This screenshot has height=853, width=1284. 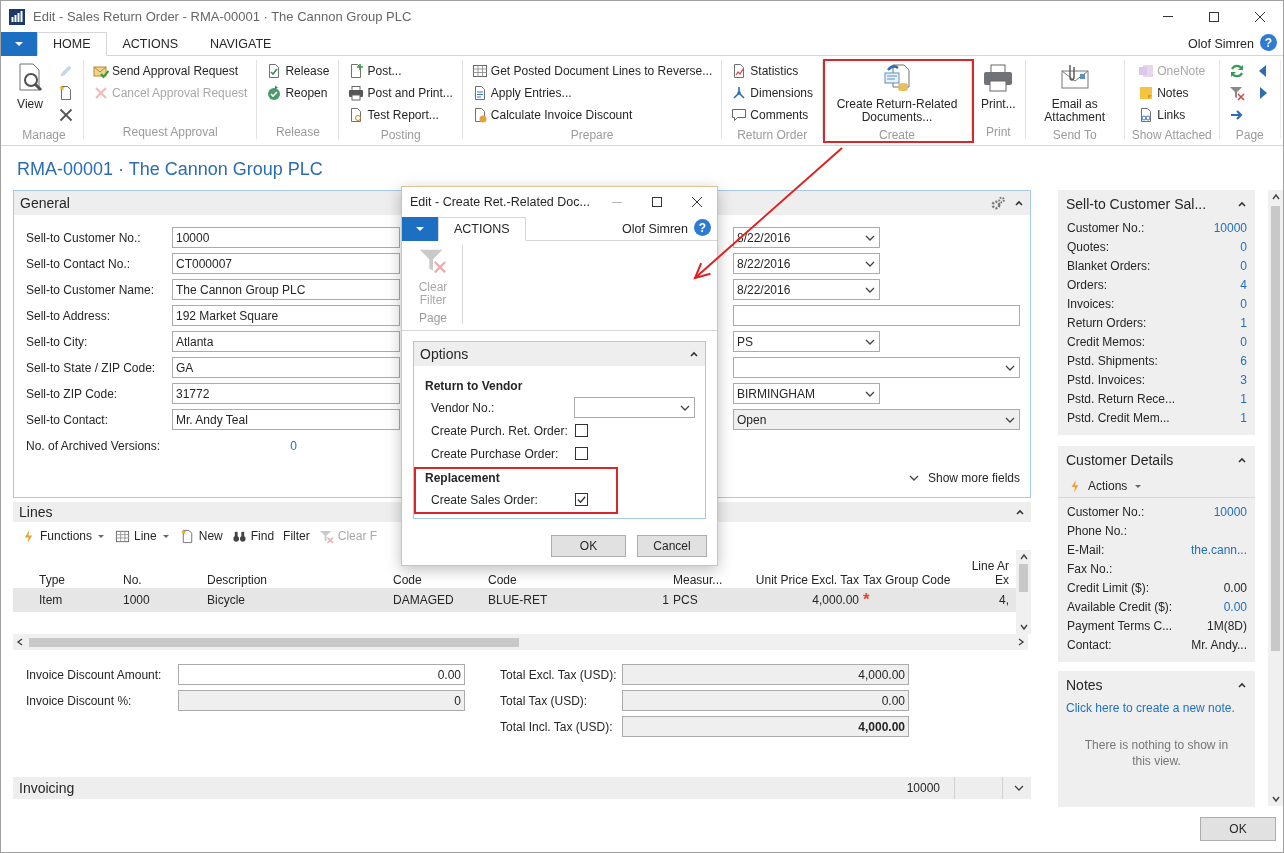 I want to click on caret-up-icon, so click(x=1242, y=460).